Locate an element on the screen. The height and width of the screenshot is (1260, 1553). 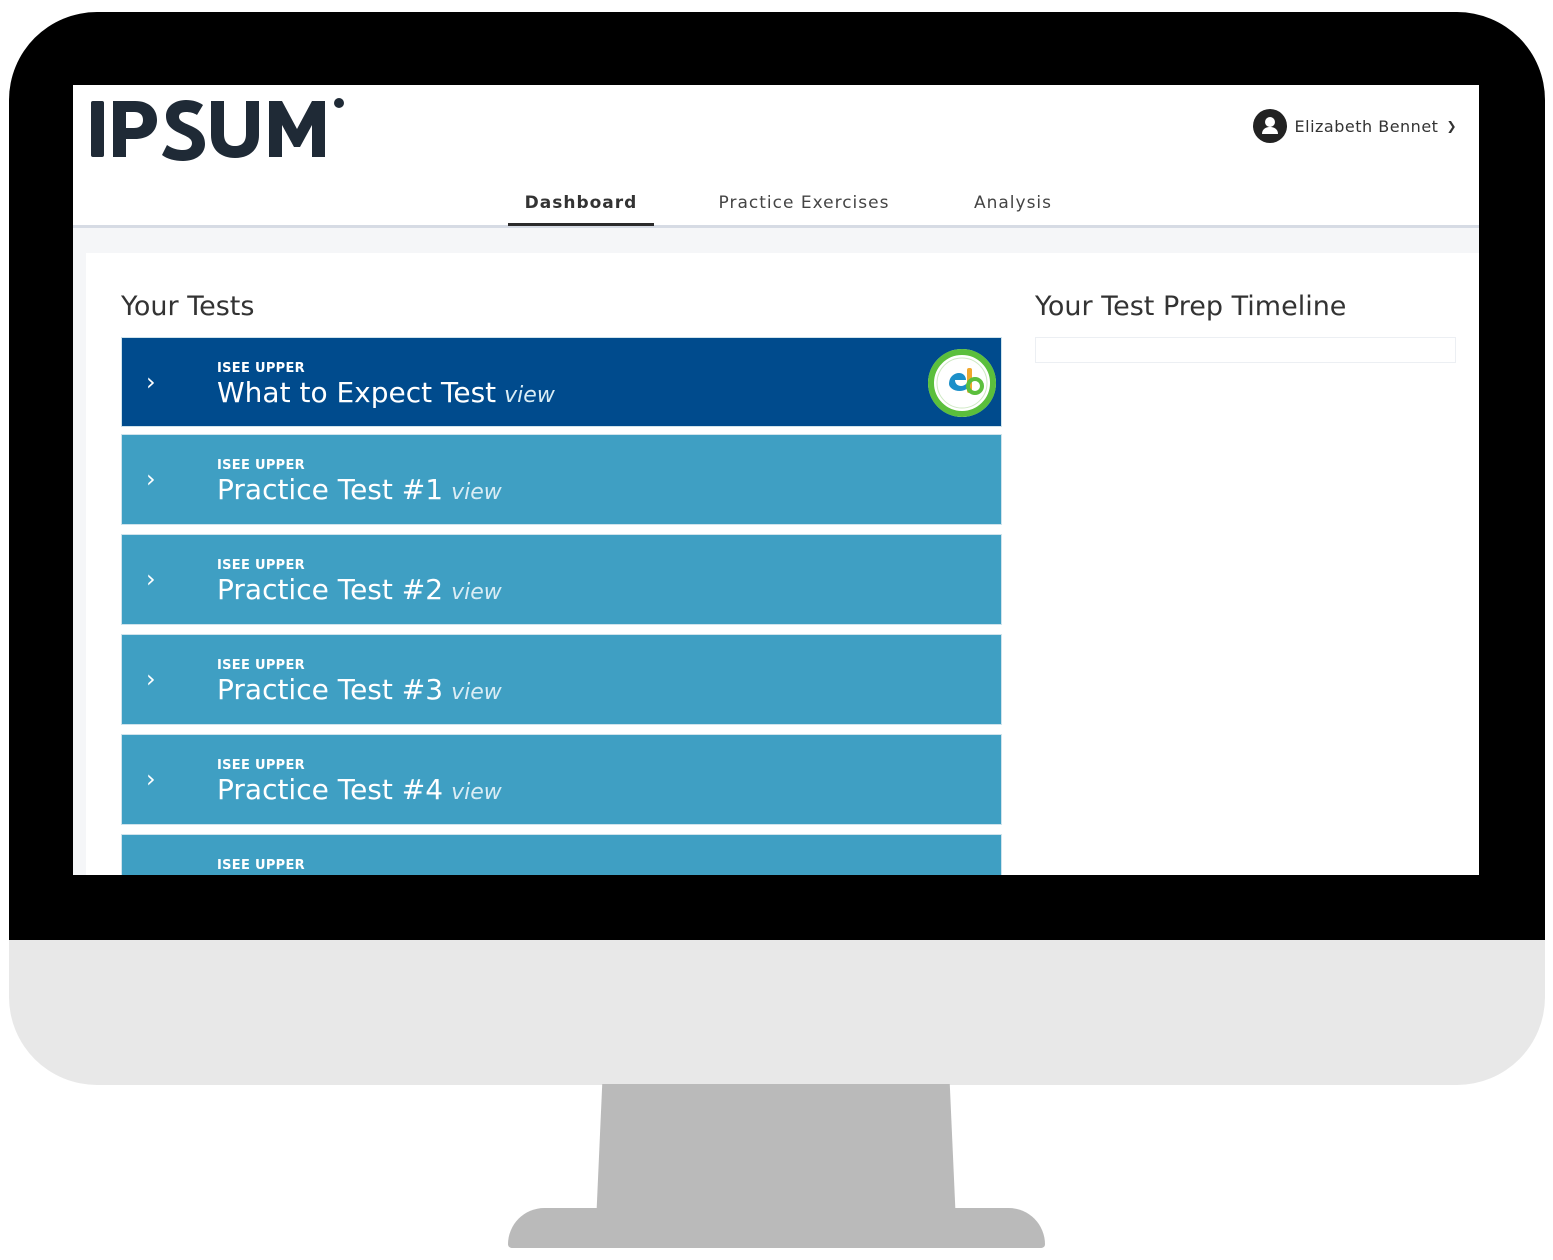
test-row-practice-3: › ISEE UPPER Practice Test #3 view is located at coordinates (561, 679).